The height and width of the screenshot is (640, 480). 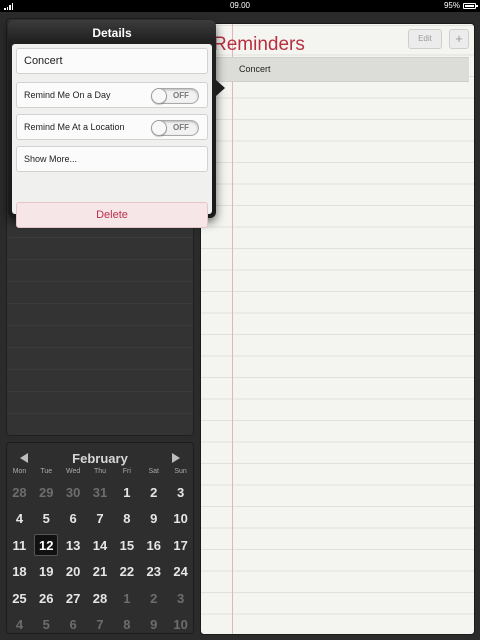 What do you see at coordinates (112, 33) in the screenshot?
I see `popover-title: Details` at bounding box center [112, 33].